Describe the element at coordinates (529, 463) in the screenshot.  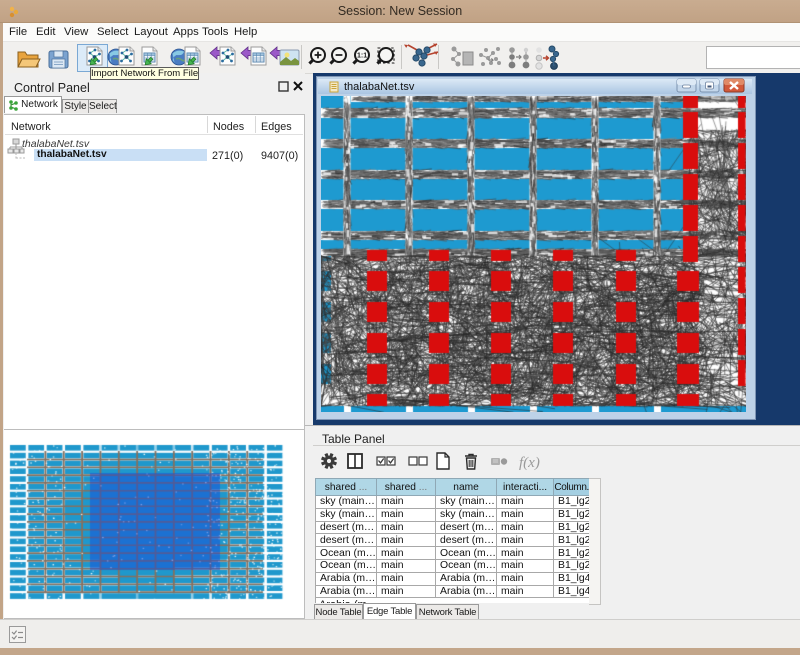
I see `svg-text: f(x)` at that location.